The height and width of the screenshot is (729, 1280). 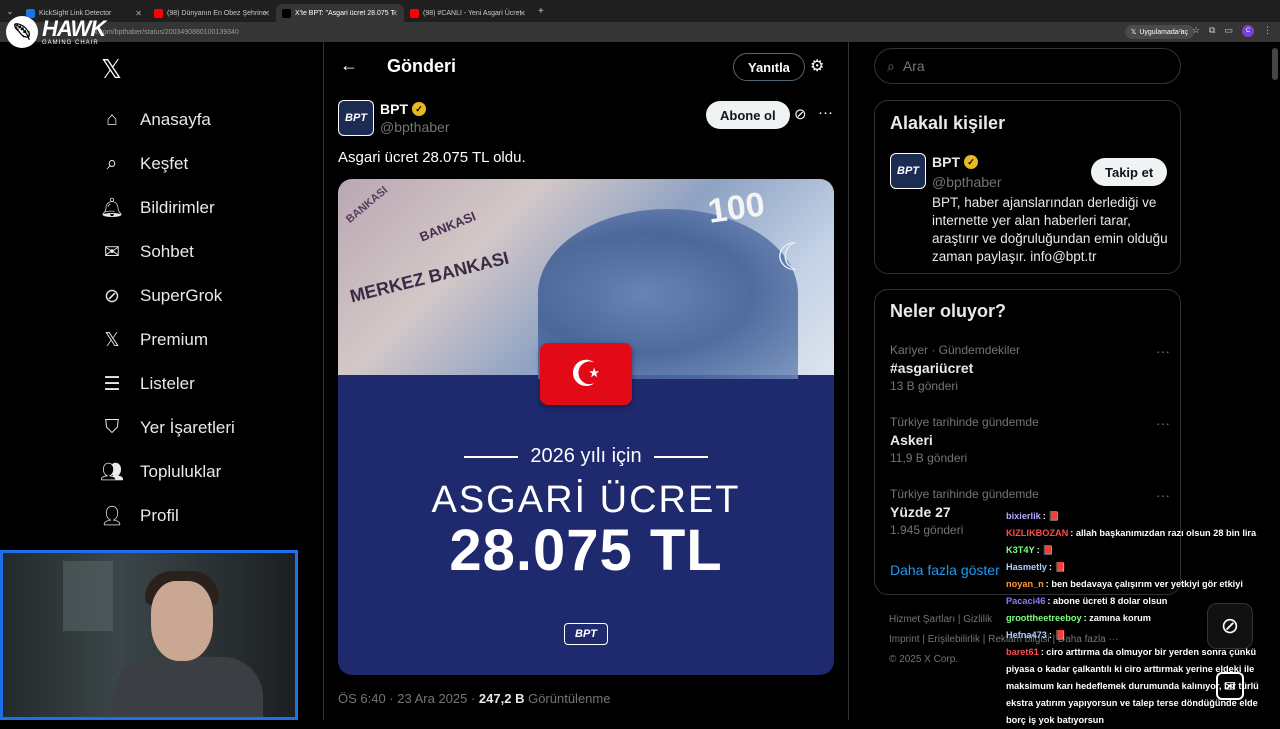 I want to click on year-text: 2026 yılı için, so click(x=586, y=456).